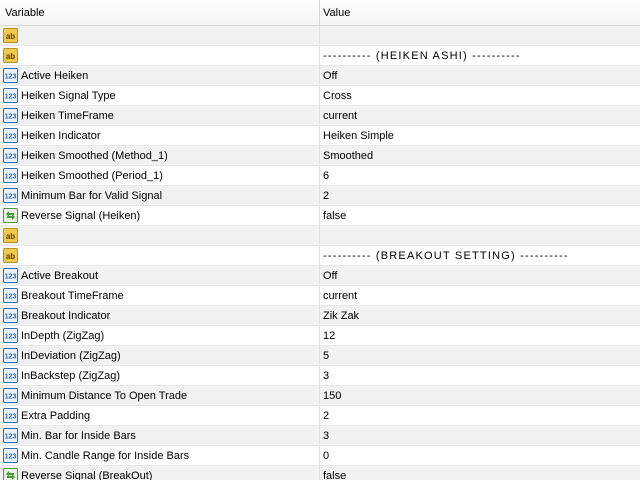  I want to click on parameter-row-7: 123 Heiken Smoothed (Period_1) 6, so click(320, 176).